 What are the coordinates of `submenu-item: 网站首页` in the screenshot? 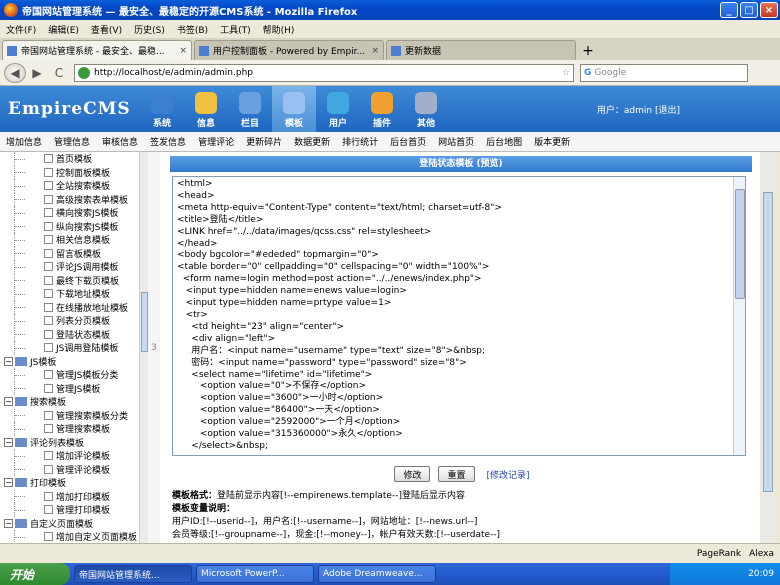 It's located at (456, 141).